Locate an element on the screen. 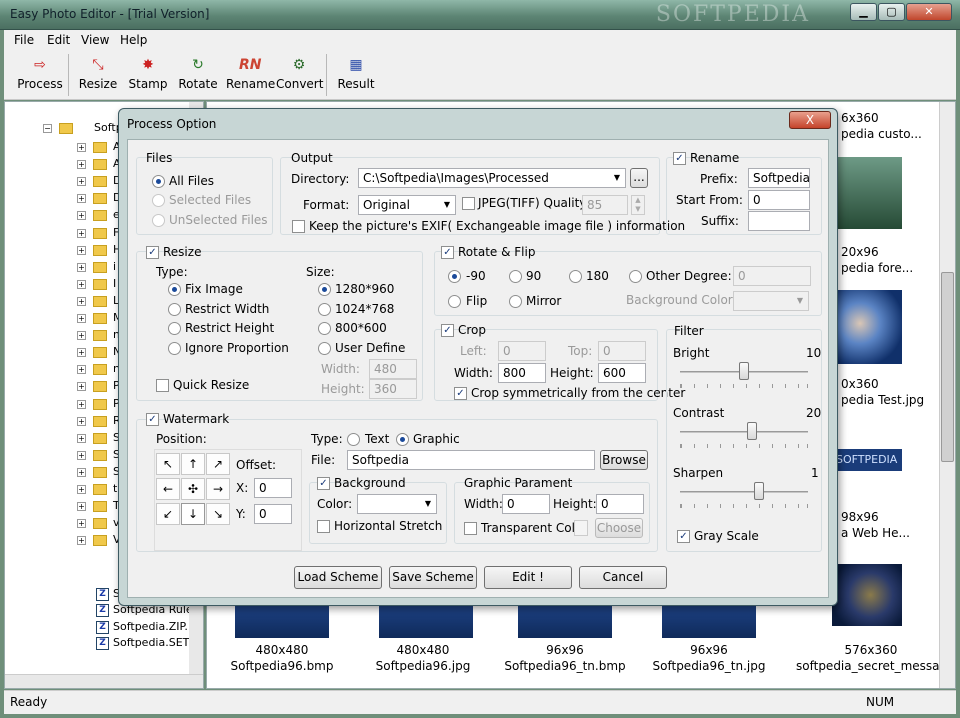 Image resolution: width=960 pixels, height=718 pixels. position-arrow-button: ↖ is located at coordinates (168, 464).